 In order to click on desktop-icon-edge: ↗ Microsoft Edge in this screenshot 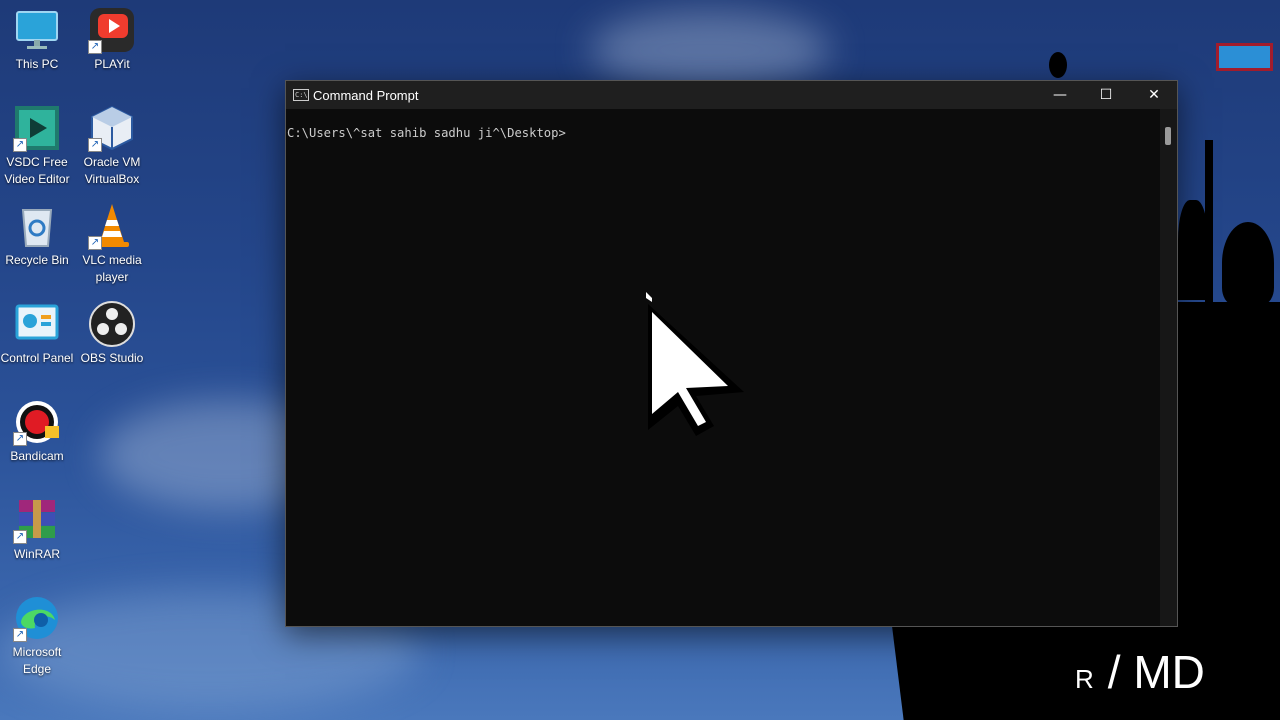, I will do `click(37, 636)`.